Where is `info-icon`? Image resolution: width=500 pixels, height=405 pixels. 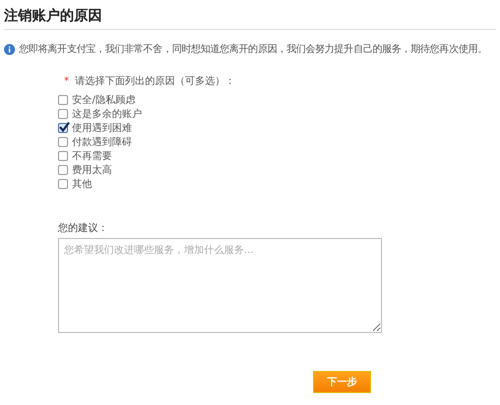 info-icon is located at coordinates (9, 49).